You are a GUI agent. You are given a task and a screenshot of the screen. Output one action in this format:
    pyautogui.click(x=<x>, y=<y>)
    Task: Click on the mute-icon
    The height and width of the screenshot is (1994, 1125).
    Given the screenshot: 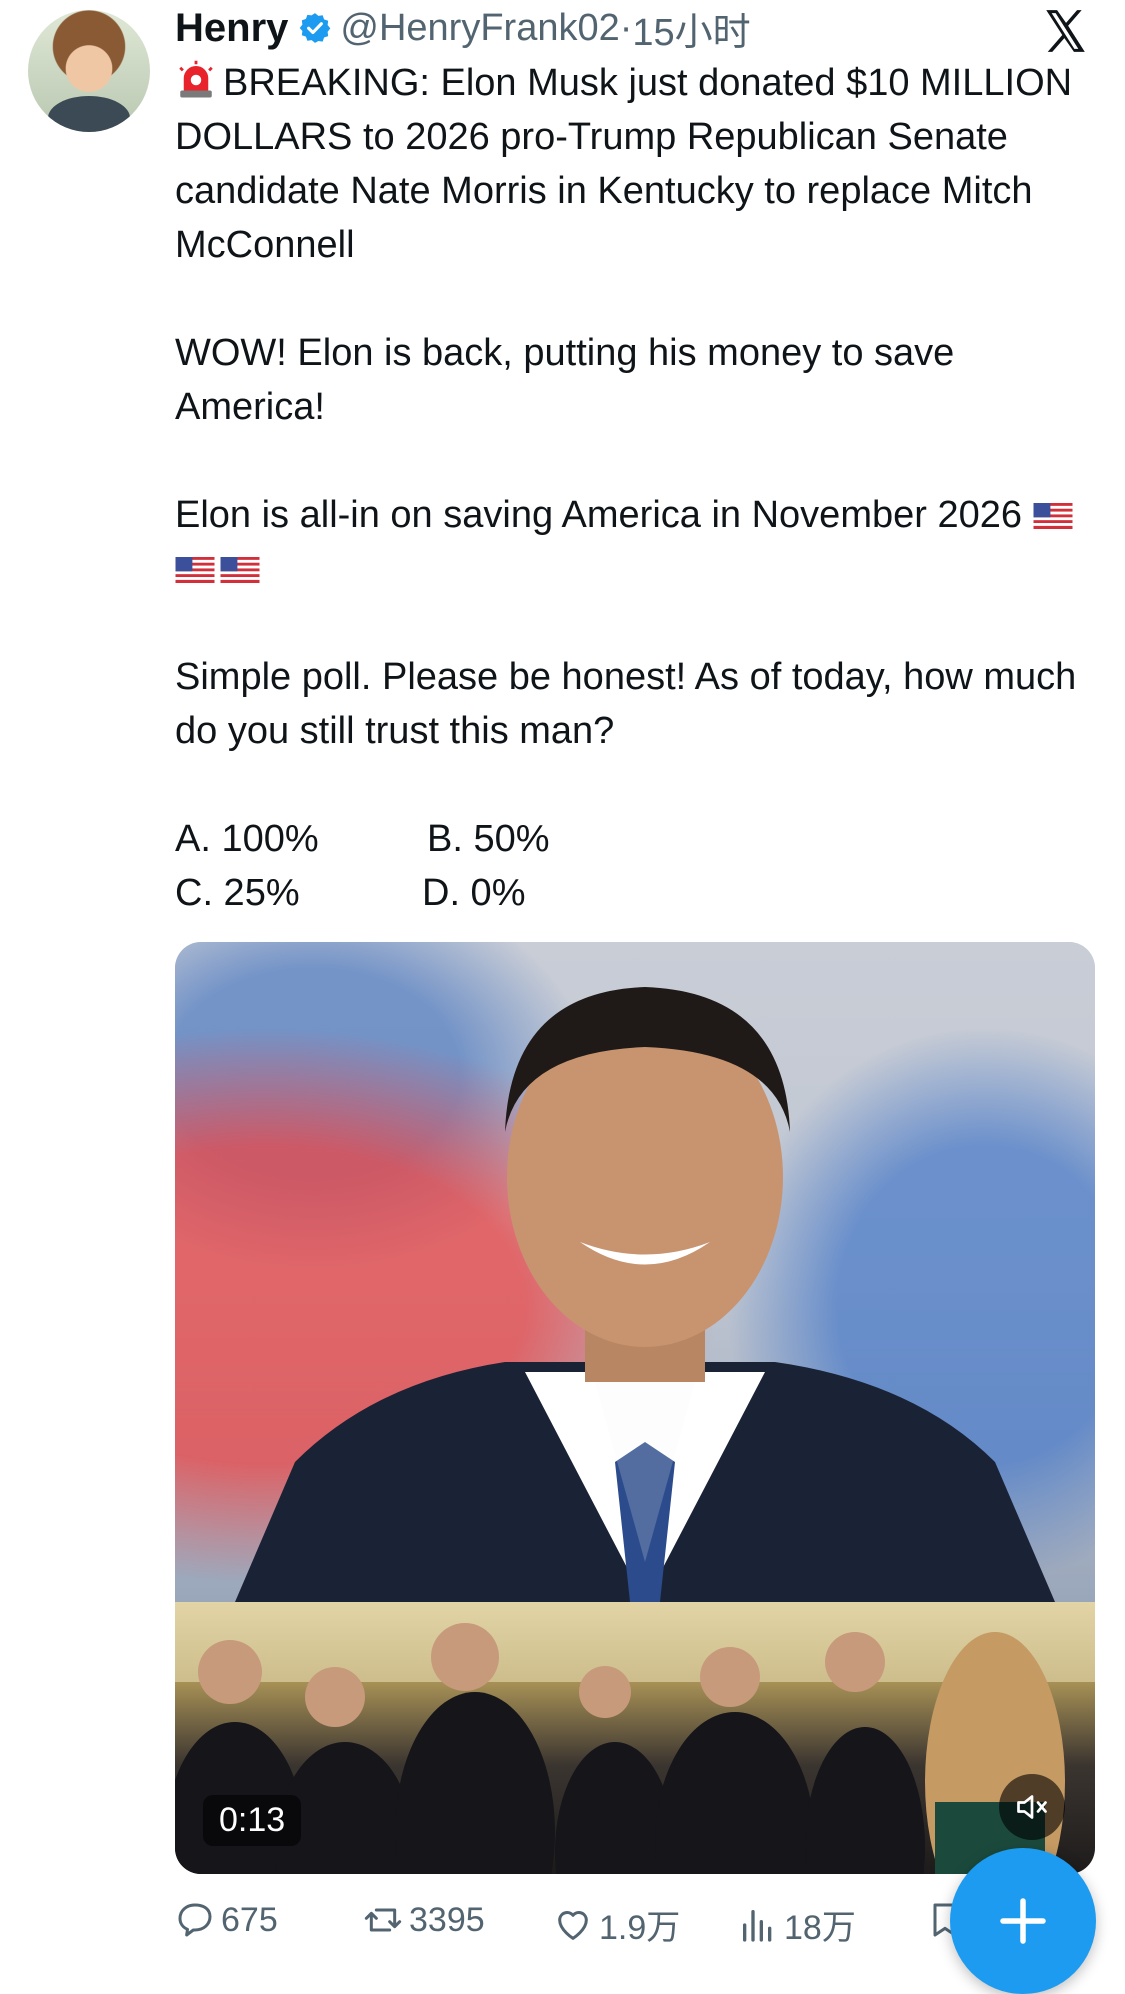 What is the action you would take?
    pyautogui.click(x=1032, y=1807)
    